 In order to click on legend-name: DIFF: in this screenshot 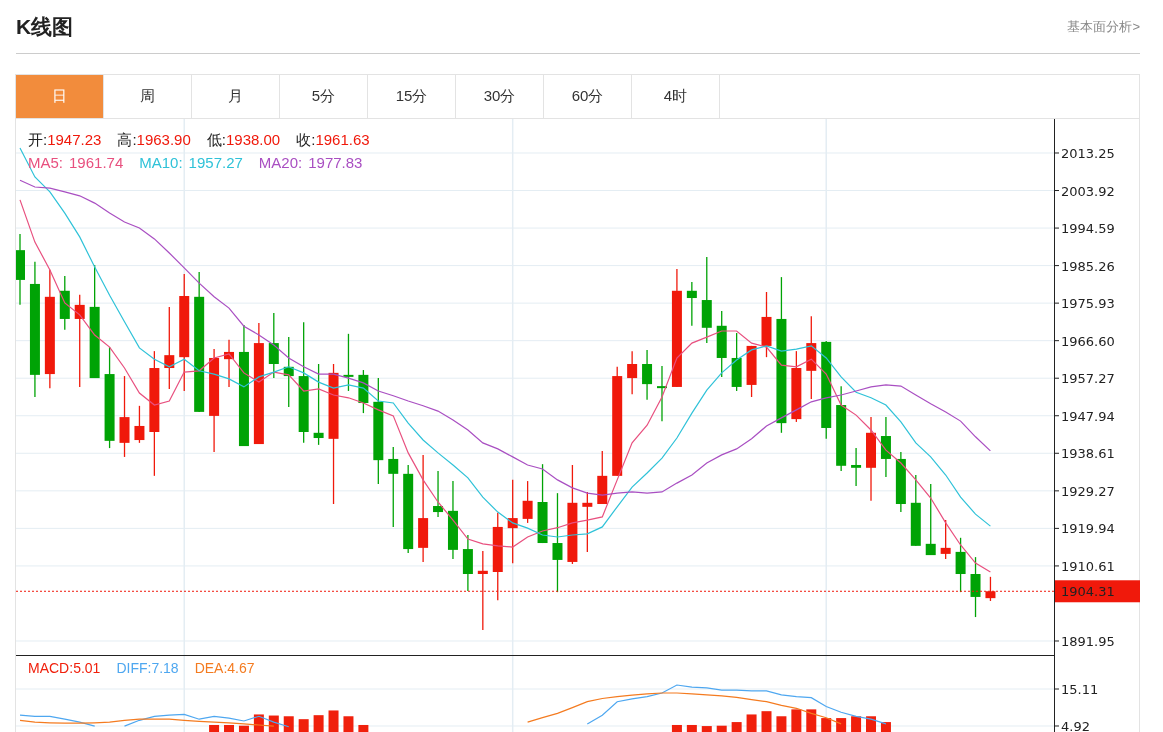, I will do `click(134, 668)`.